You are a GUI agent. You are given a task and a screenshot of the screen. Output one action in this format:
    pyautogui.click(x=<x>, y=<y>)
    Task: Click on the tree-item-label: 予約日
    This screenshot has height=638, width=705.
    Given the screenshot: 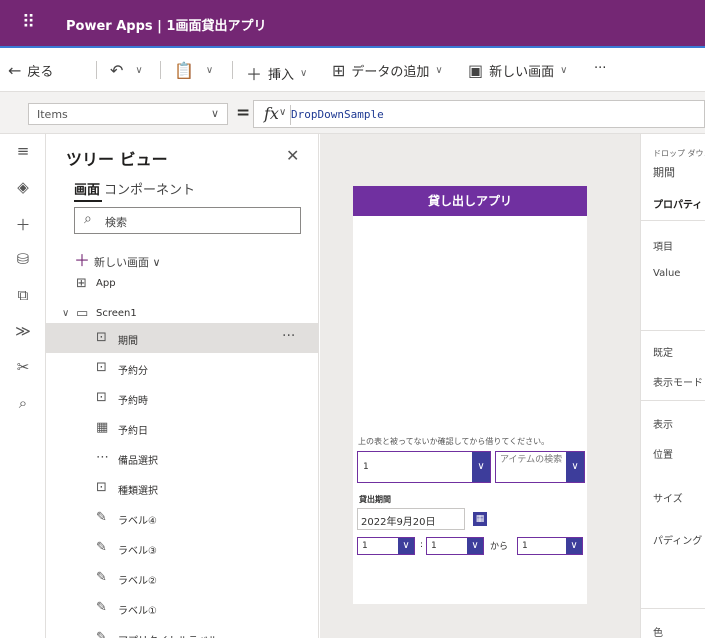 What is the action you would take?
    pyautogui.click(x=133, y=431)
    